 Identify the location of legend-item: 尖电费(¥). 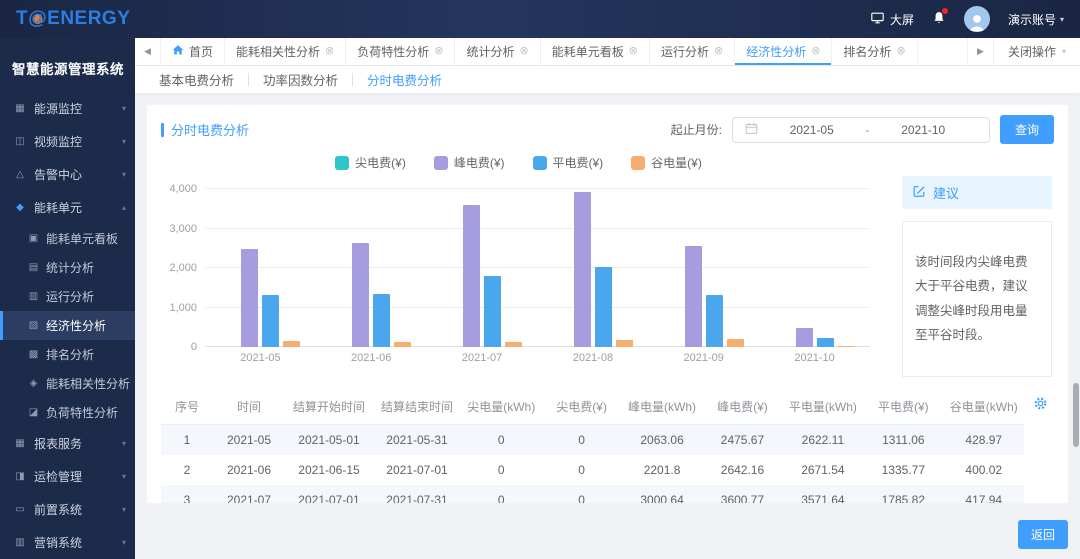
(370, 162).